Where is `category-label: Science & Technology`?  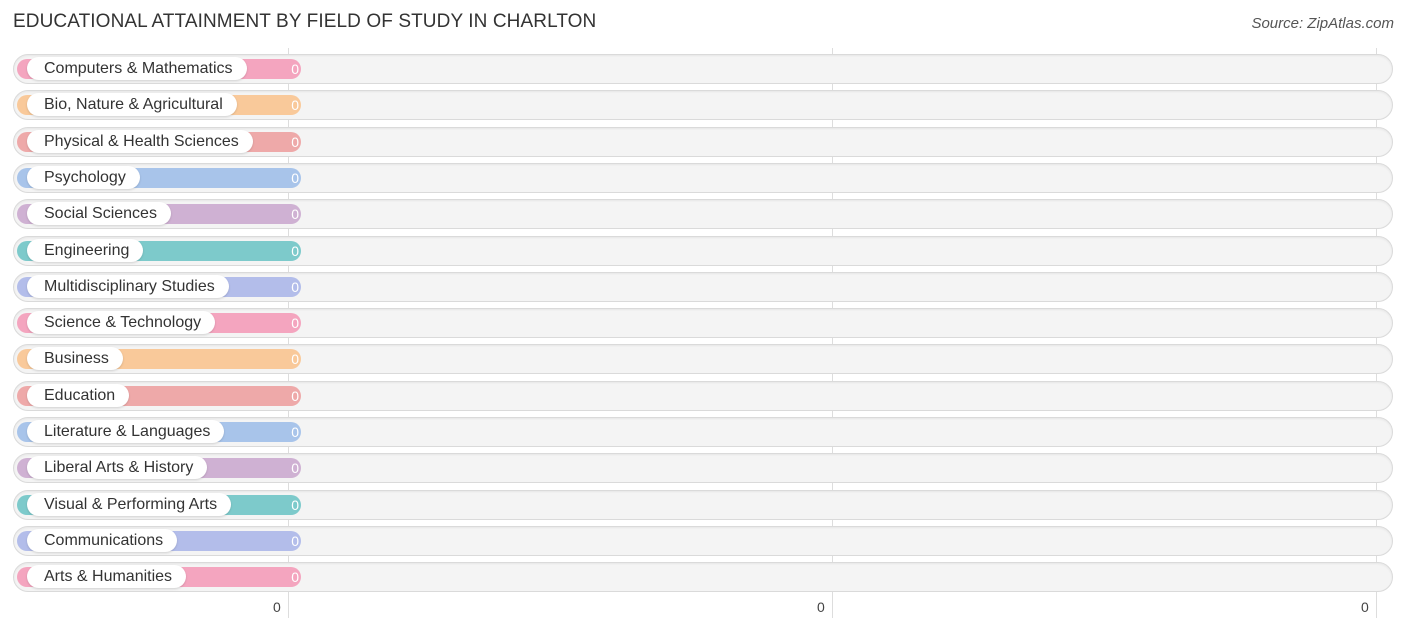 category-label: Science & Technology is located at coordinates (121, 323).